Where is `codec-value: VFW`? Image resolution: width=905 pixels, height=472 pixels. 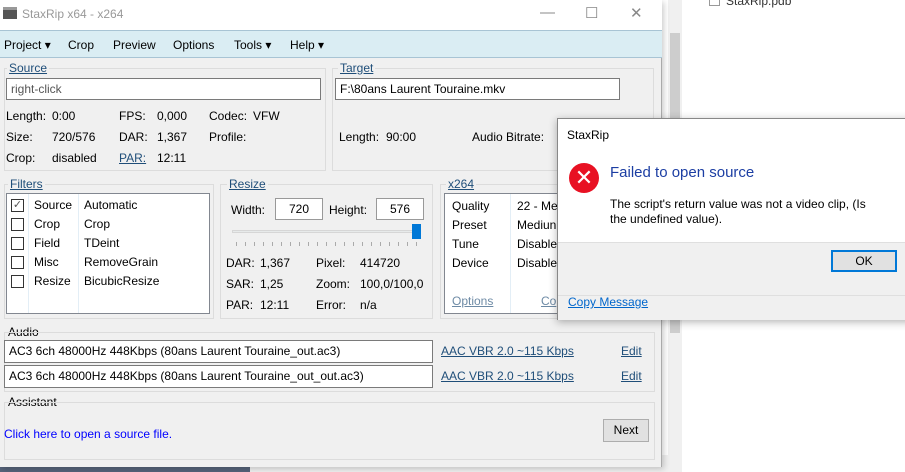 codec-value: VFW is located at coordinates (266, 116).